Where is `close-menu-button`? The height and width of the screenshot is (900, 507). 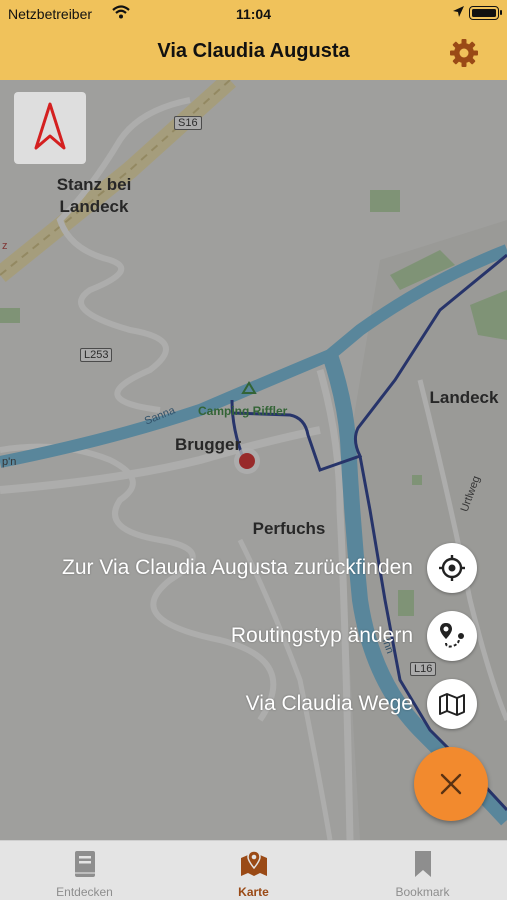
close-menu-button is located at coordinates (451, 784).